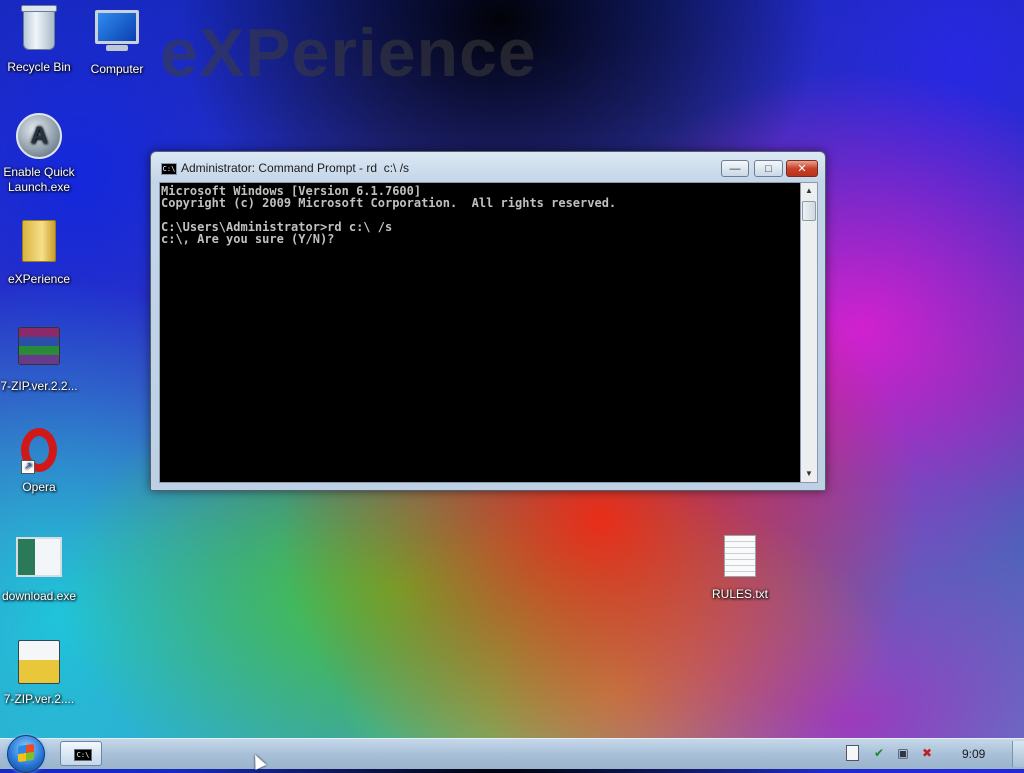 This screenshot has height=773, width=1024. I want to click on quick-launch-icon: A, so click(39, 136).